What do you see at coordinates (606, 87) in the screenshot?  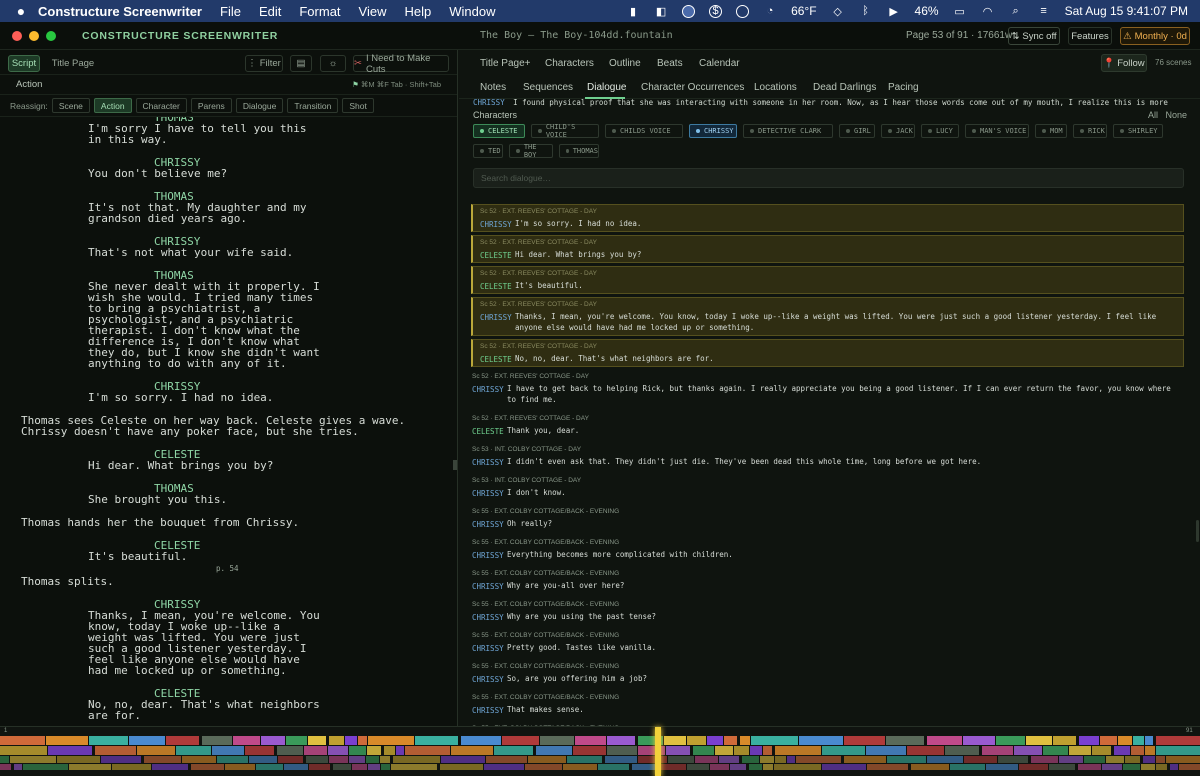 I see `tab-dialogue: Dialogue` at bounding box center [606, 87].